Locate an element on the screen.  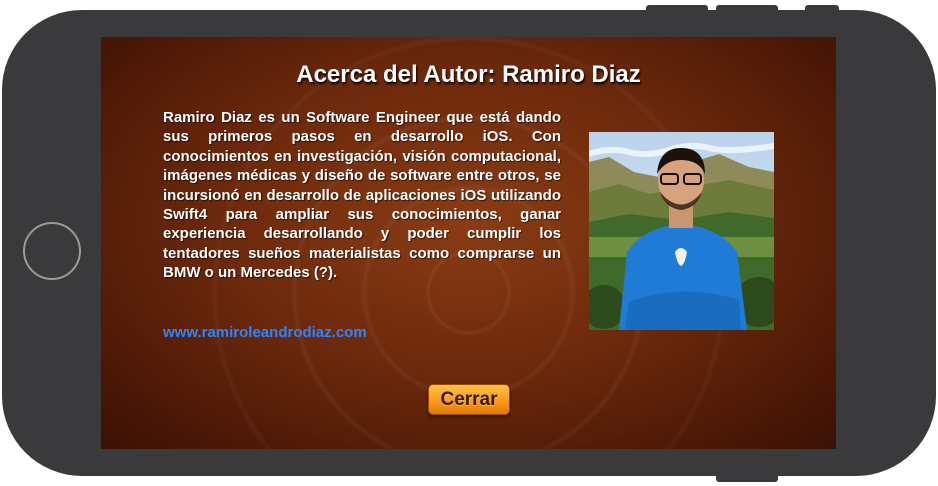
author-photo-image is located at coordinates (681, 231).